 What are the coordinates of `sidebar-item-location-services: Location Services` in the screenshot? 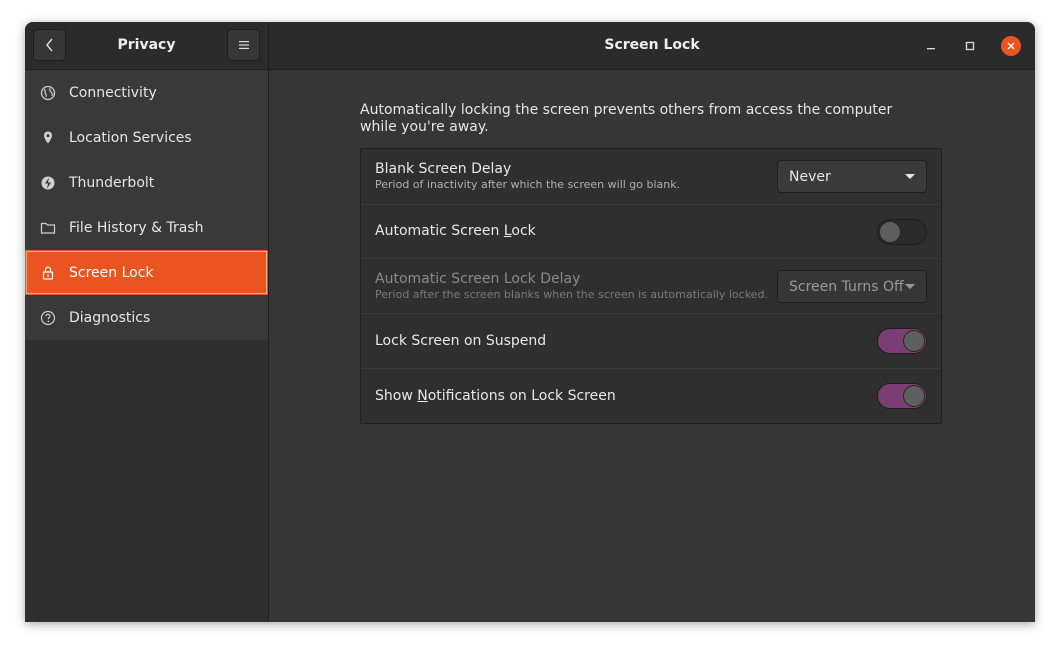 It's located at (146, 137).